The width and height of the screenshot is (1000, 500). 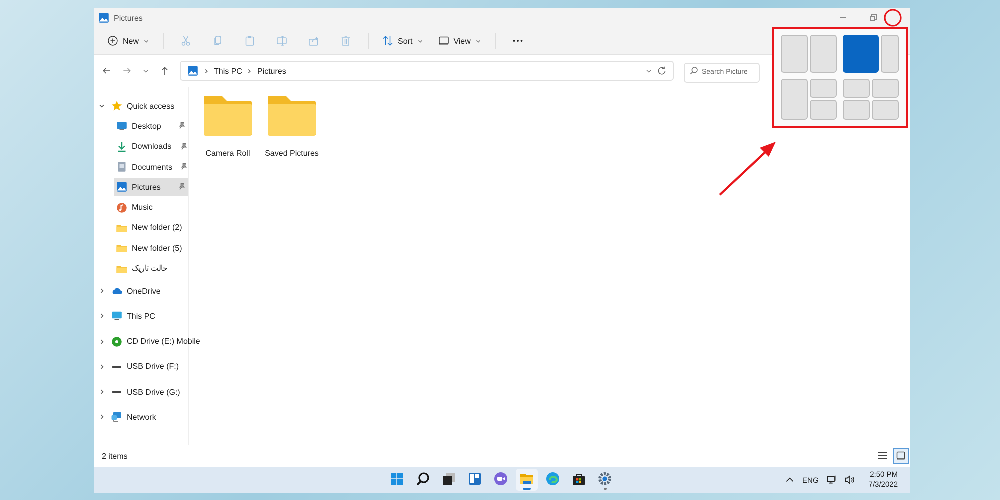 I want to click on gear-icon, so click(x=605, y=478).